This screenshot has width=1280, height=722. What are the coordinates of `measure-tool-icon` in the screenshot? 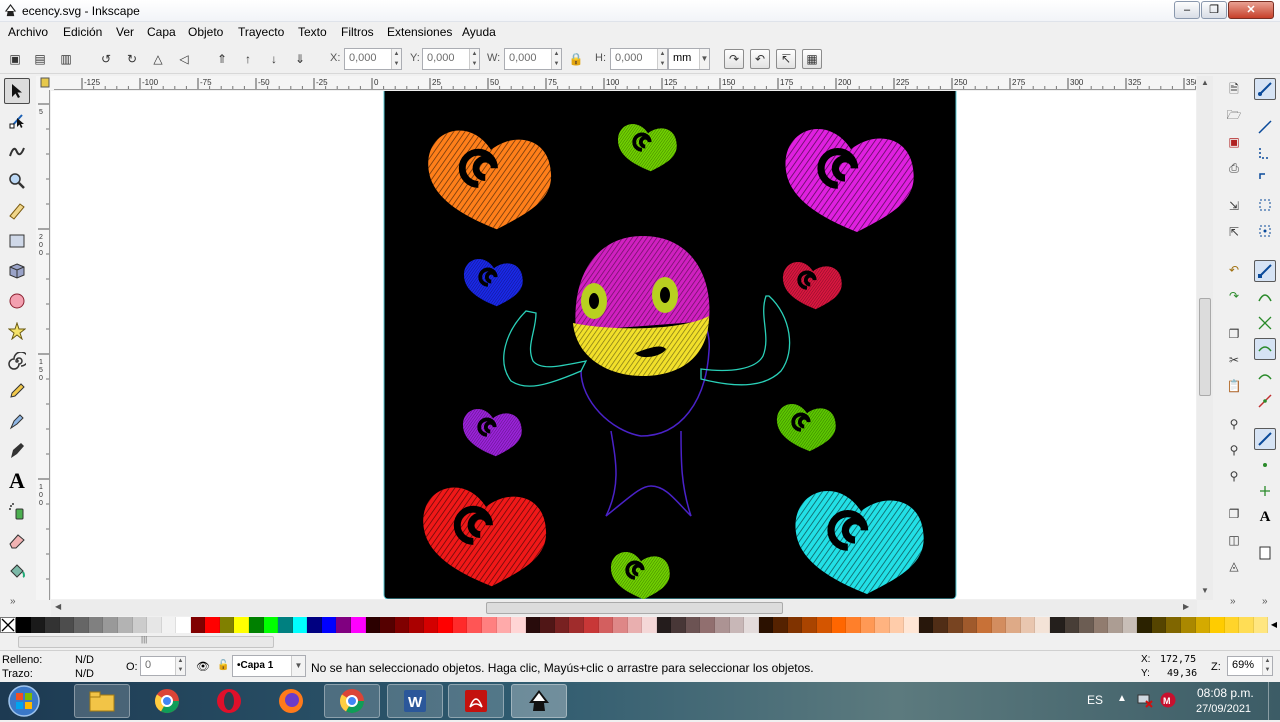 It's located at (17, 211).